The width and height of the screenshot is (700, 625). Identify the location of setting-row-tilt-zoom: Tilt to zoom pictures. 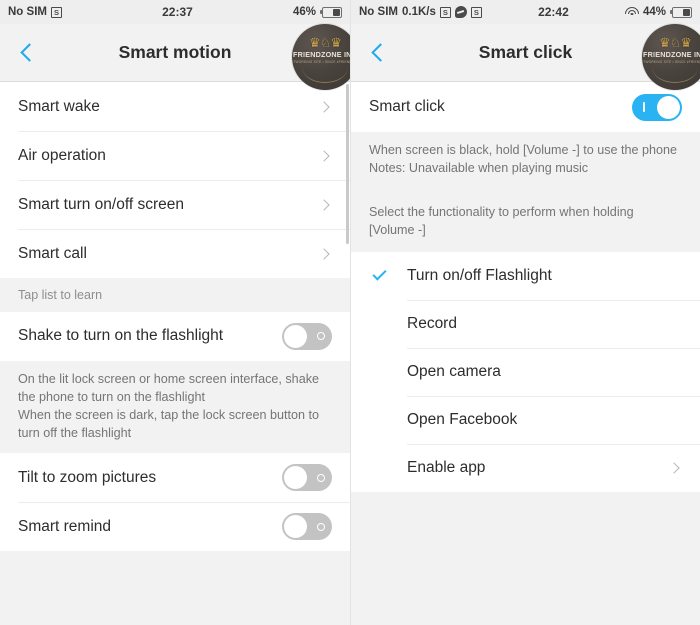
(175, 478).